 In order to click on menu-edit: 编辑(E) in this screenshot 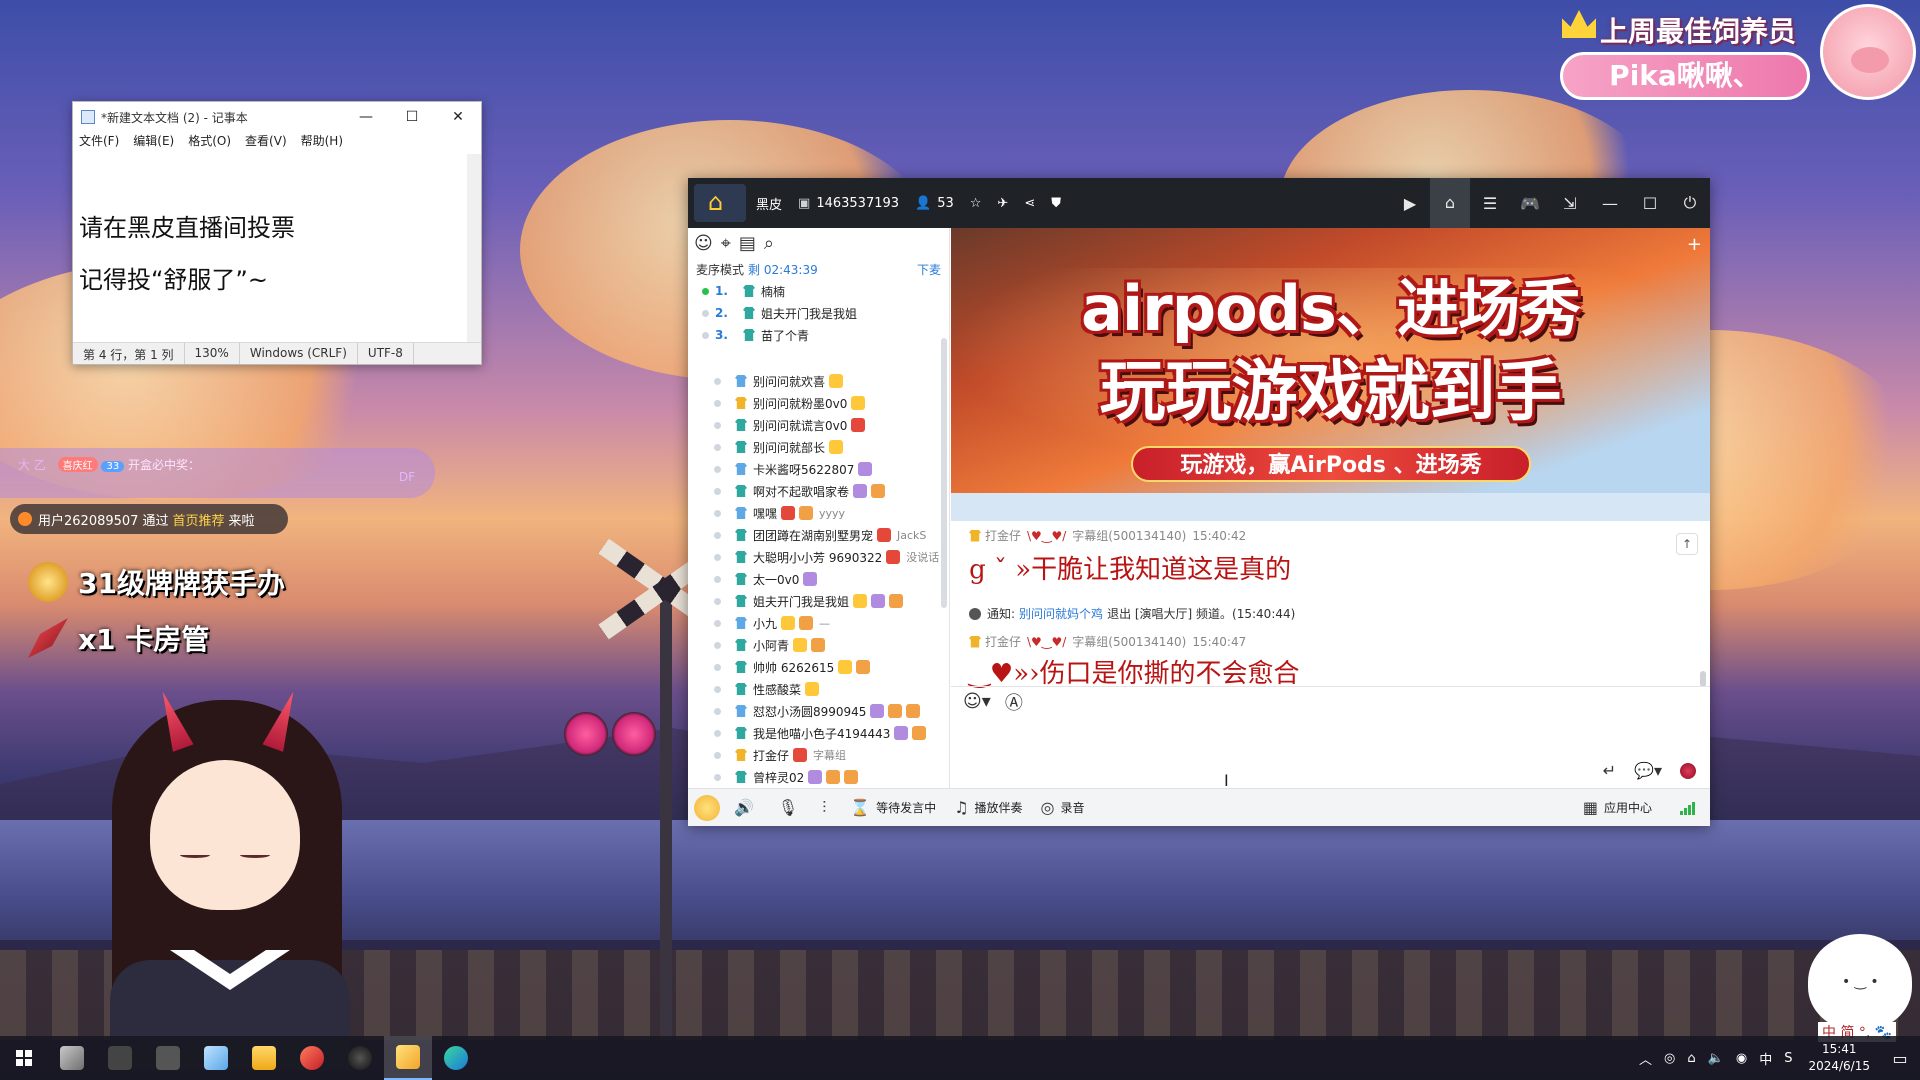, I will do `click(153, 142)`.